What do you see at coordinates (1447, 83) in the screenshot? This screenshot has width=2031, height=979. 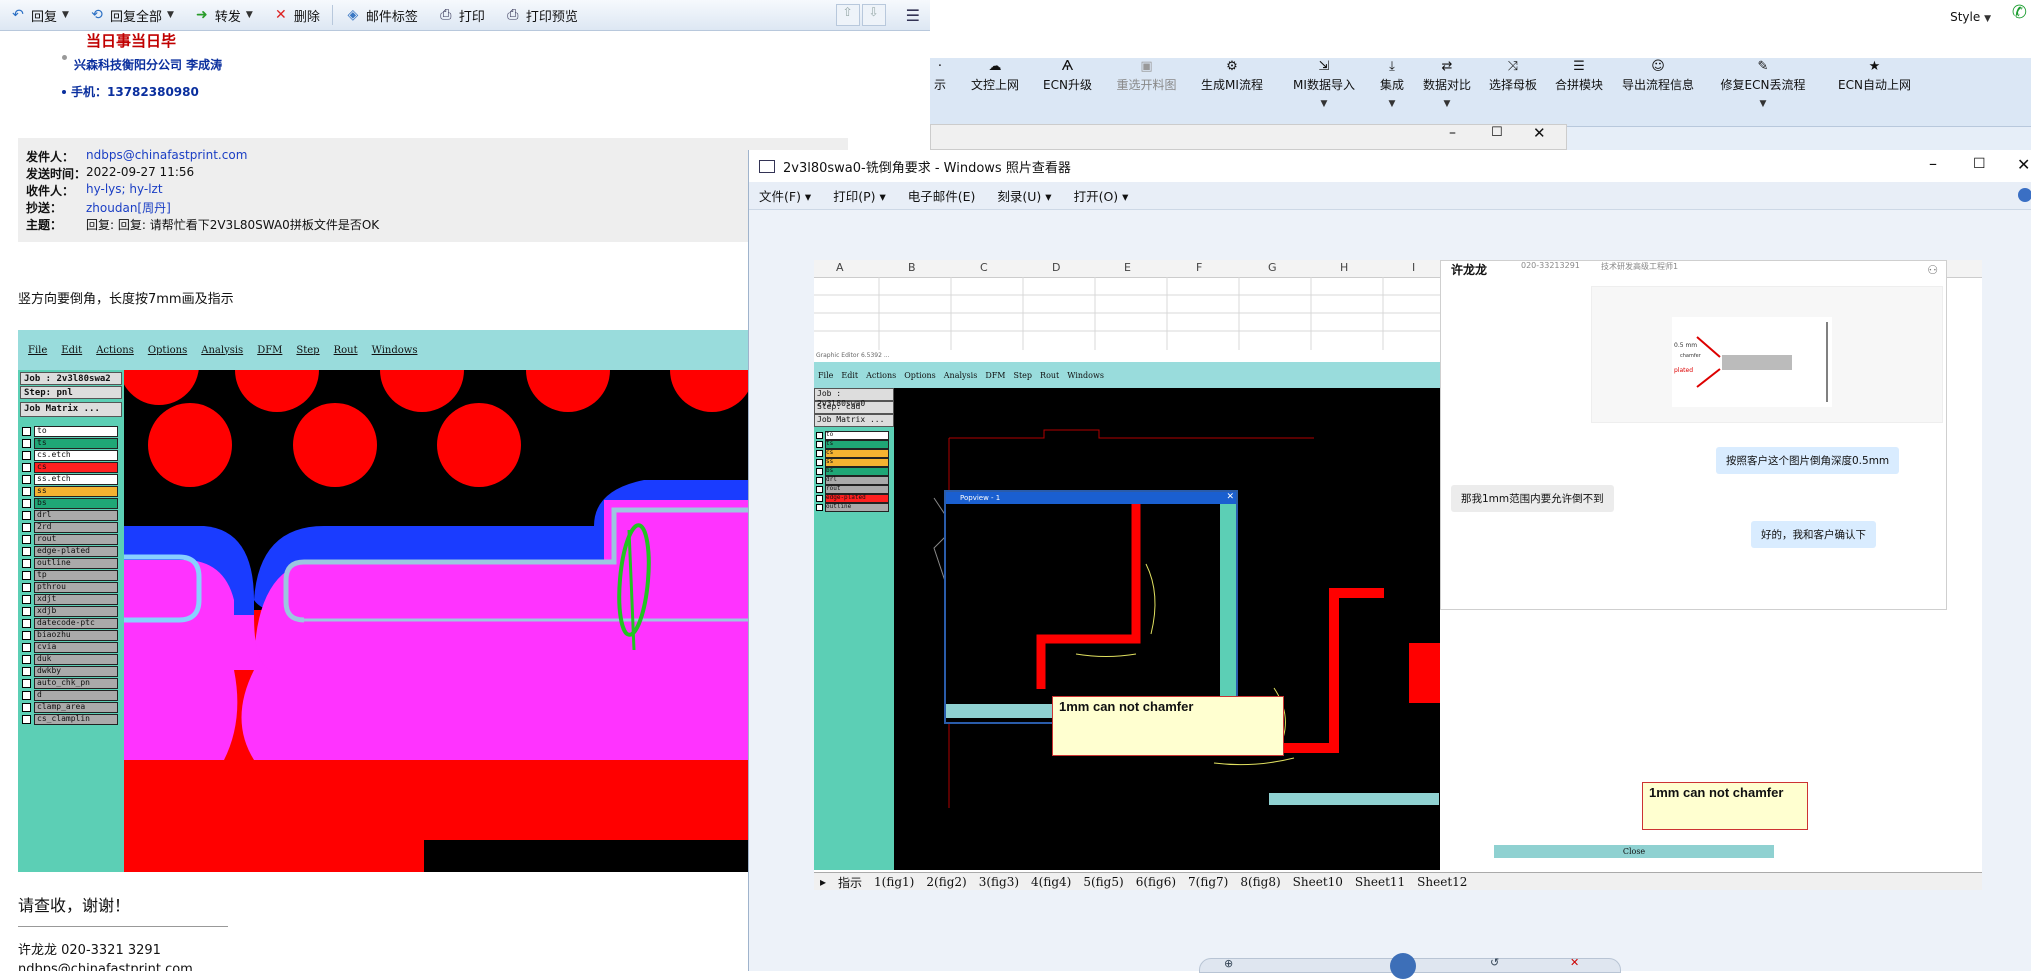 I see `ribbon-button-7: ⇄ 数据对比 ▼` at bounding box center [1447, 83].